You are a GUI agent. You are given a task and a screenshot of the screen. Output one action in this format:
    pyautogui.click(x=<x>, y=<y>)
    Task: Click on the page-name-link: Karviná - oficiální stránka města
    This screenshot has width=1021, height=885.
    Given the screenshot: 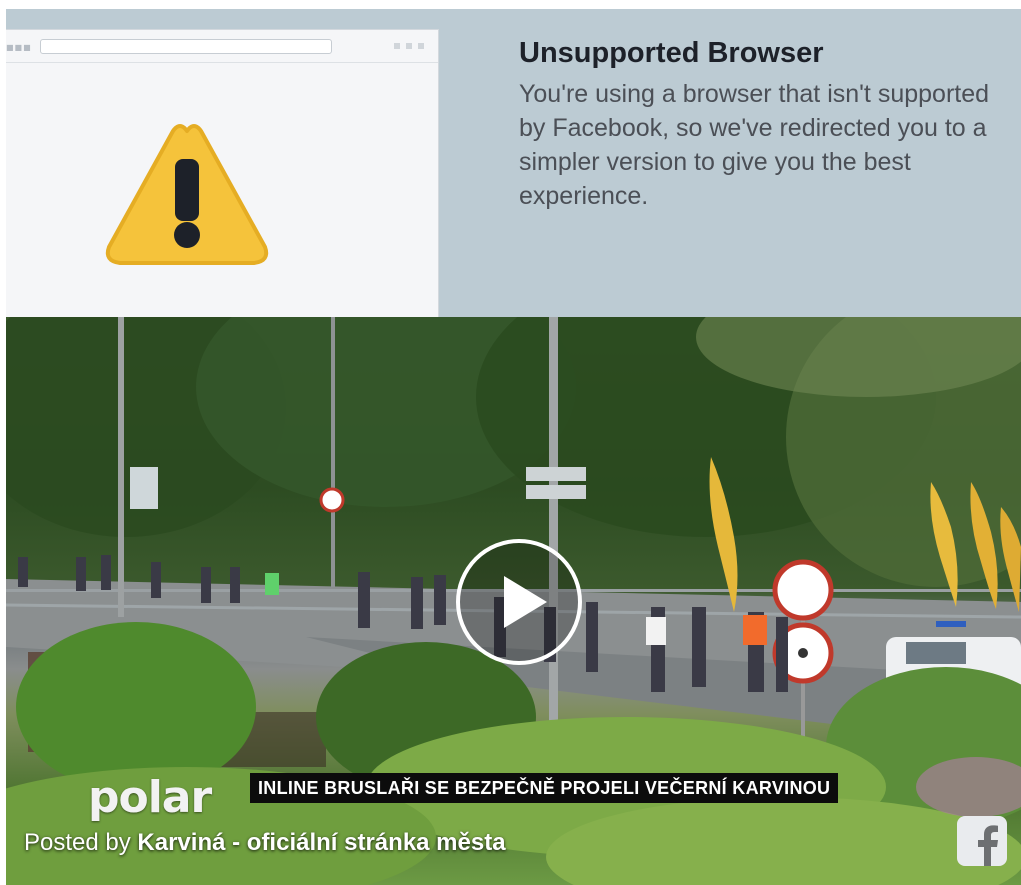 What is the action you would take?
    pyautogui.click(x=321, y=842)
    